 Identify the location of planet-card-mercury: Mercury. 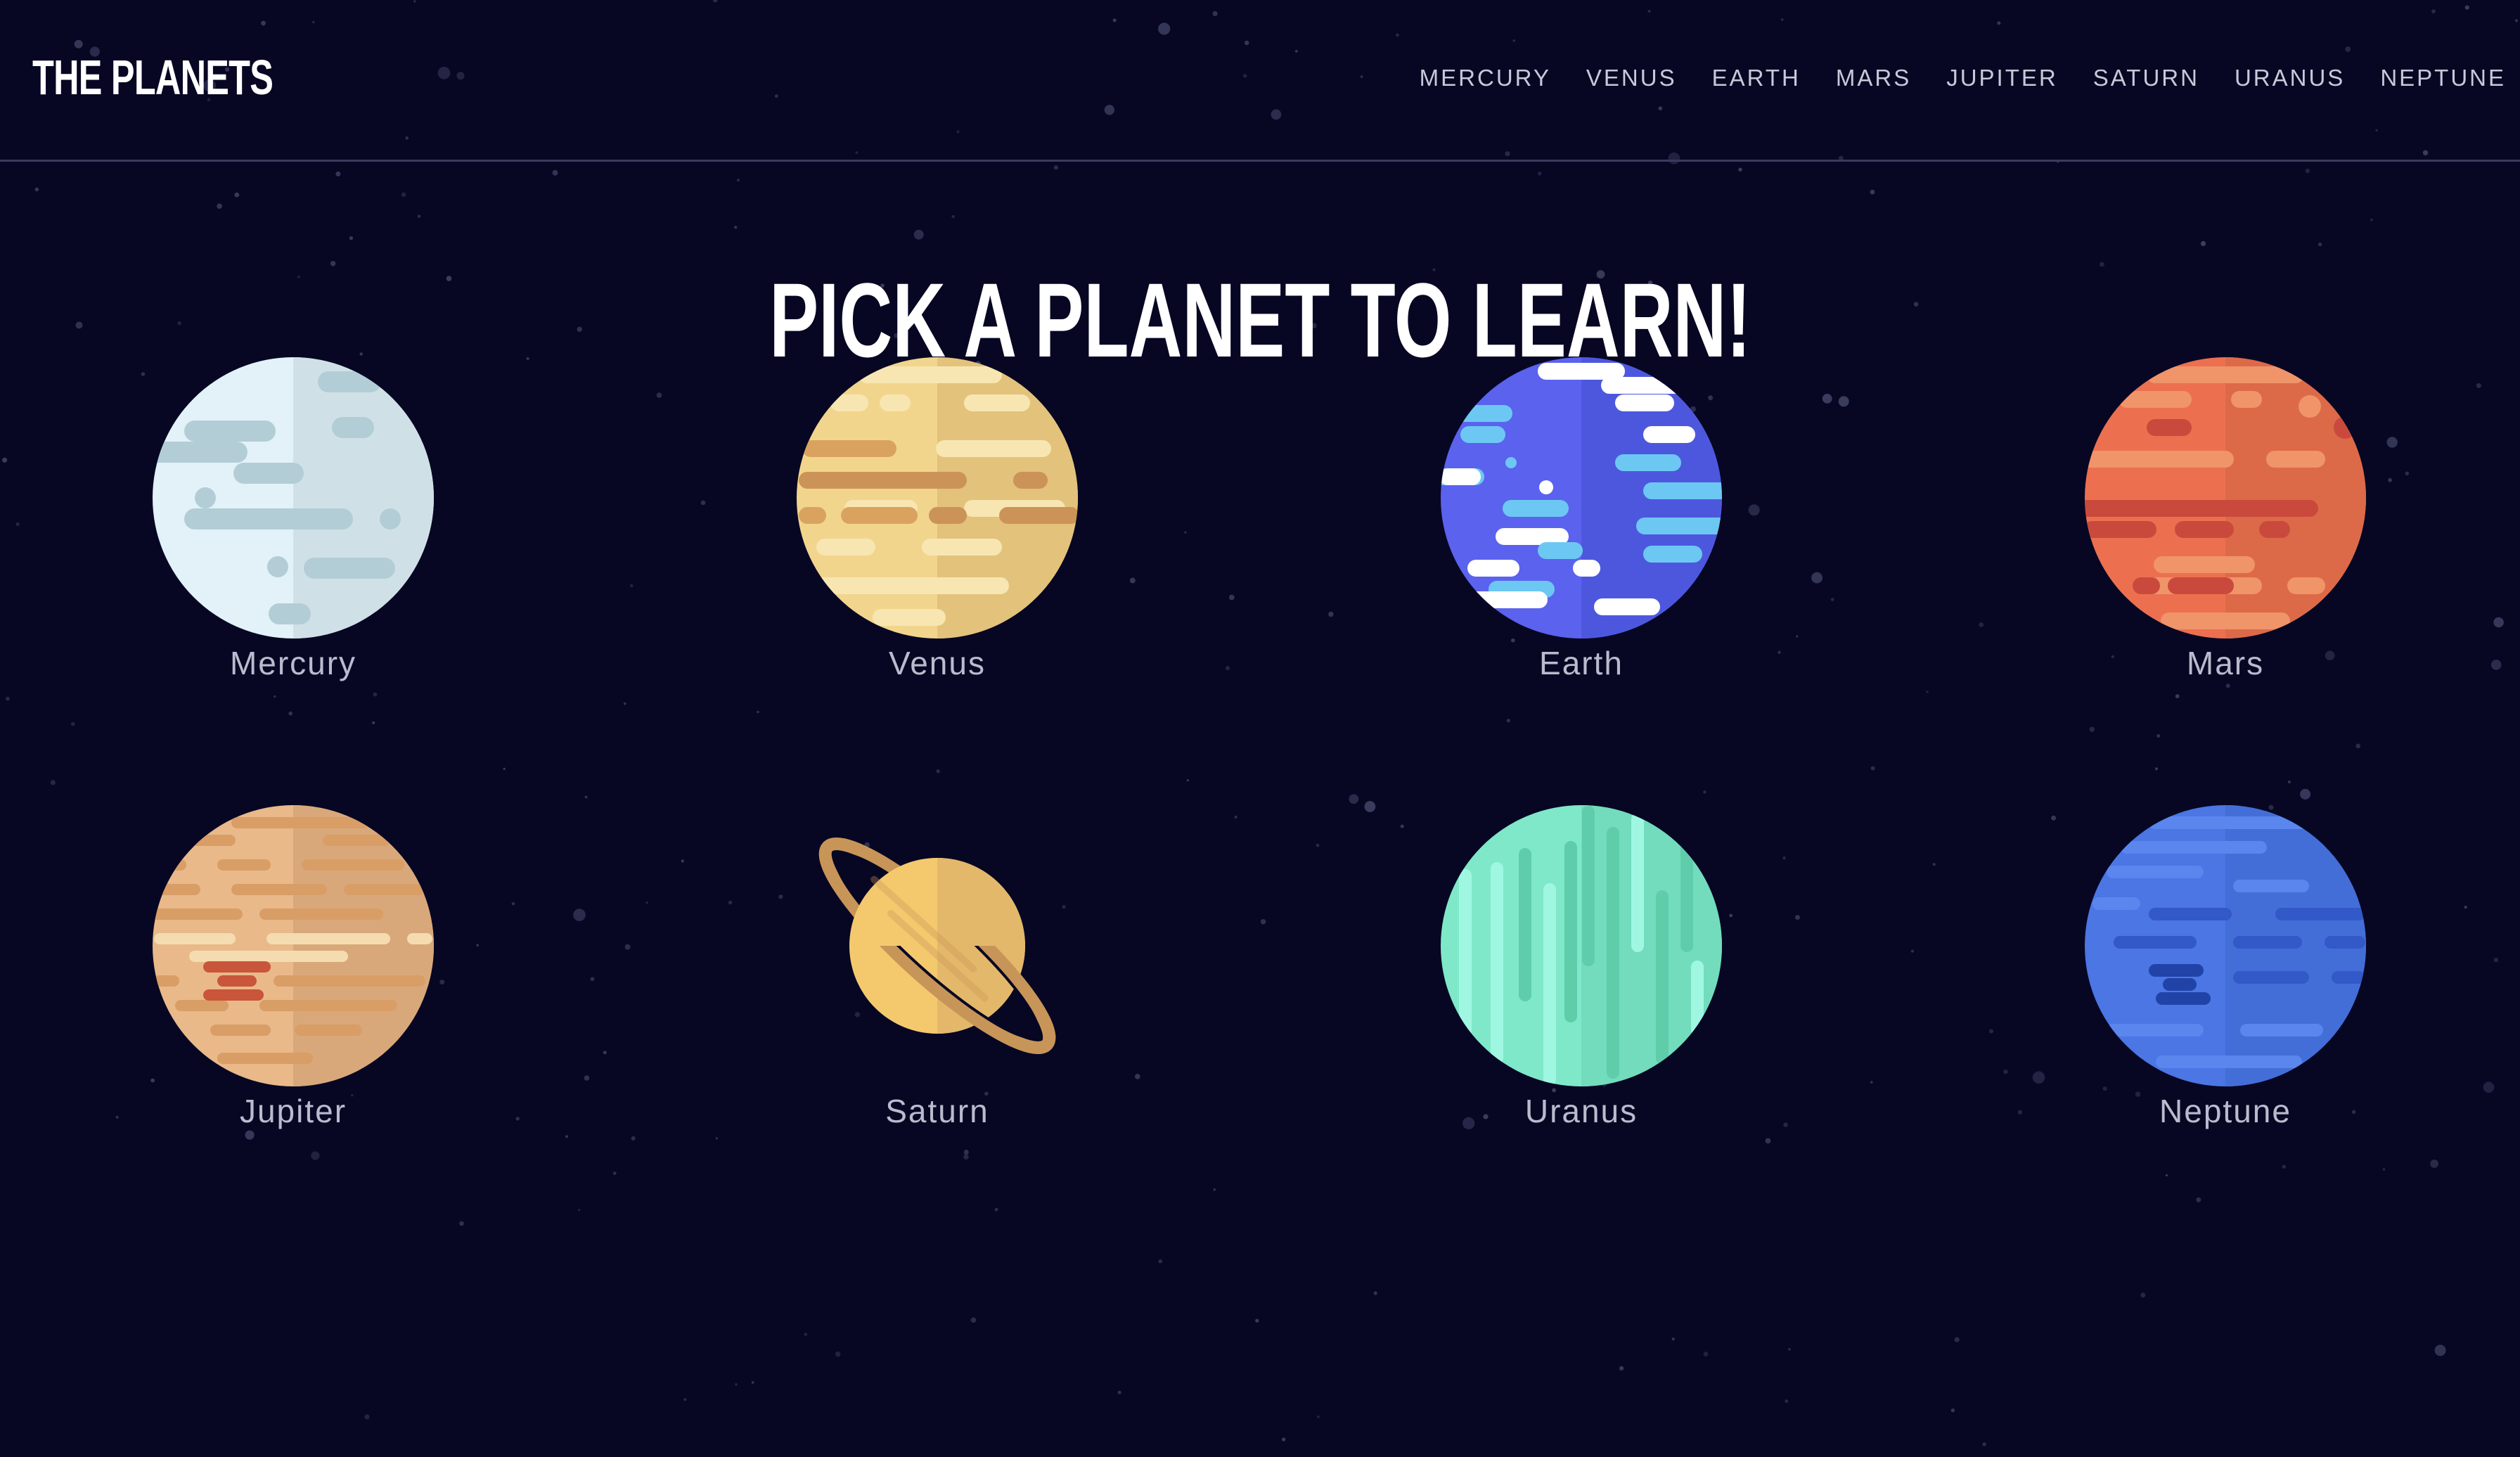
(293, 540).